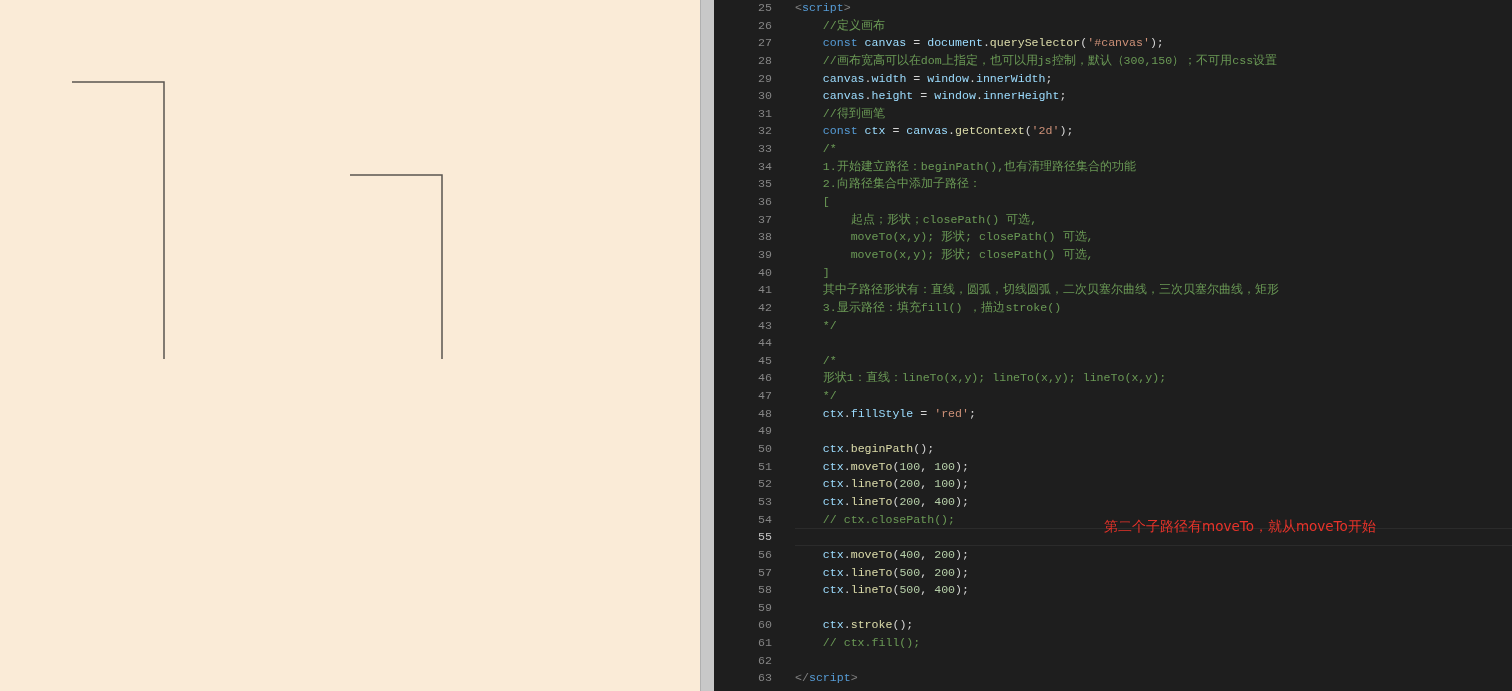 Image resolution: width=1512 pixels, height=691 pixels. What do you see at coordinates (898, 413) in the screenshot?
I see `code-line: ctx.fillStyle = 'red';` at bounding box center [898, 413].